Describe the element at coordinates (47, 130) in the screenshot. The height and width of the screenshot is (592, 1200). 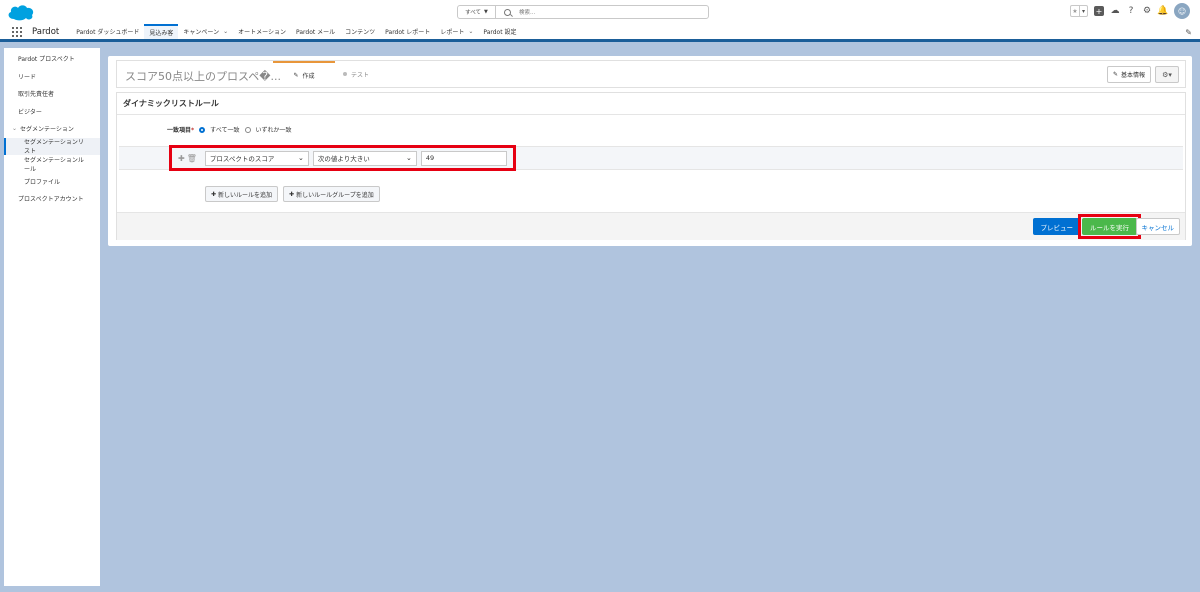
I see `sidebar-item-label: セグメンテーション` at that location.